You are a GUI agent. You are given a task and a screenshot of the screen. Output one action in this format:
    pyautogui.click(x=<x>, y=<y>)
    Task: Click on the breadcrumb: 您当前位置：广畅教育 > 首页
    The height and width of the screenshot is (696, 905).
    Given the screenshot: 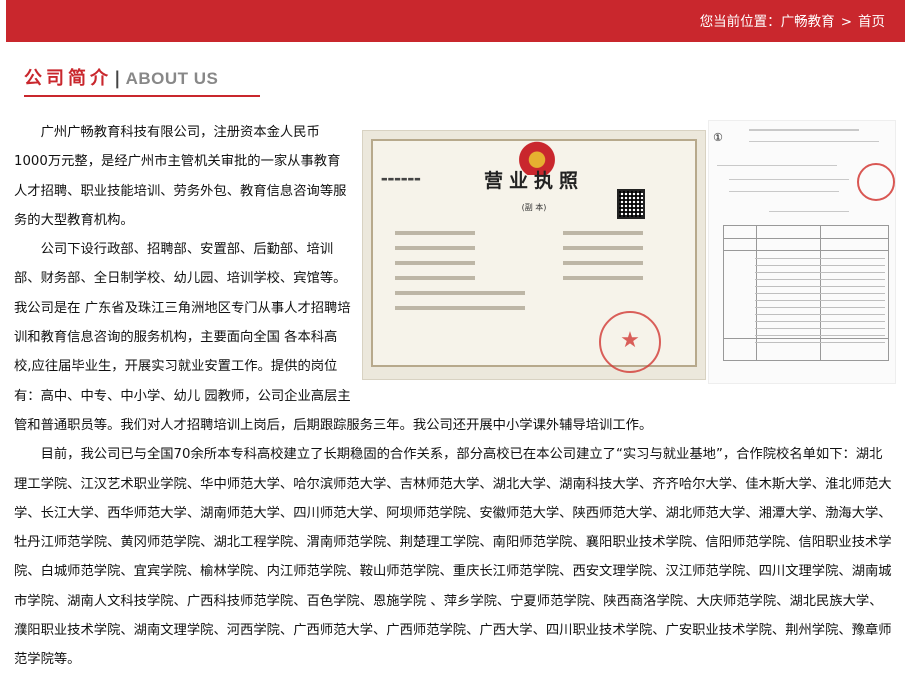 What is the action you would take?
    pyautogui.click(x=792, y=21)
    